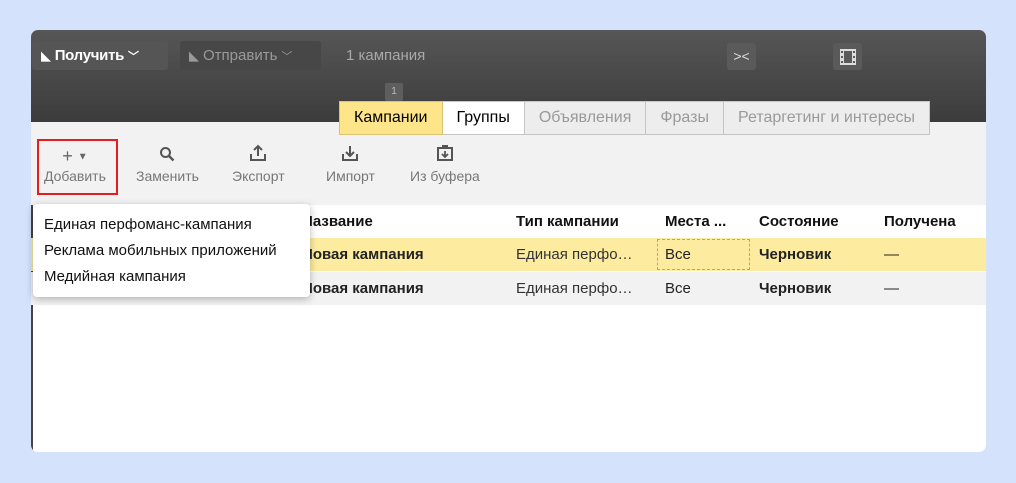 The width and height of the screenshot is (1016, 483). I want to click on import-label: Импорт, so click(350, 176).